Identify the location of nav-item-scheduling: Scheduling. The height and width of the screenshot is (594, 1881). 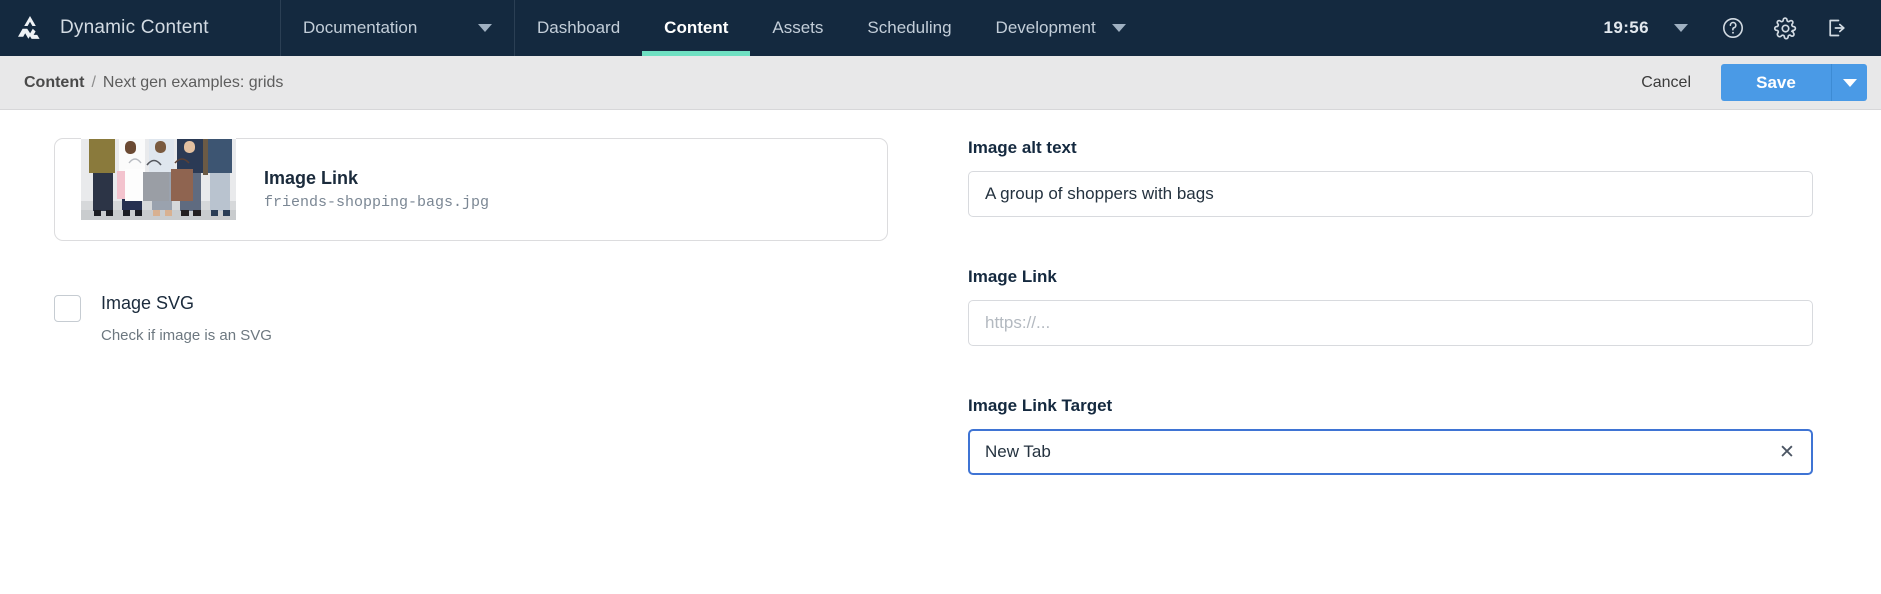
(909, 28).